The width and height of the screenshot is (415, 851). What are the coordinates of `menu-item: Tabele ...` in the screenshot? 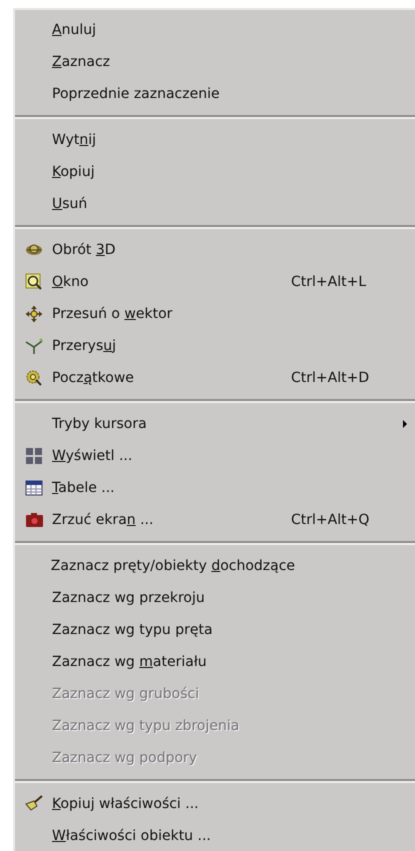 It's located at (215, 488).